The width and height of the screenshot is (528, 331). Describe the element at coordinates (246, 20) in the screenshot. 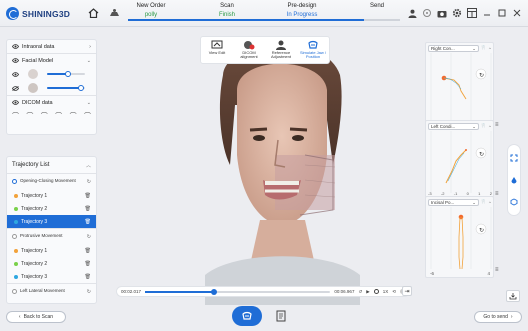

I see `progress-line` at that location.